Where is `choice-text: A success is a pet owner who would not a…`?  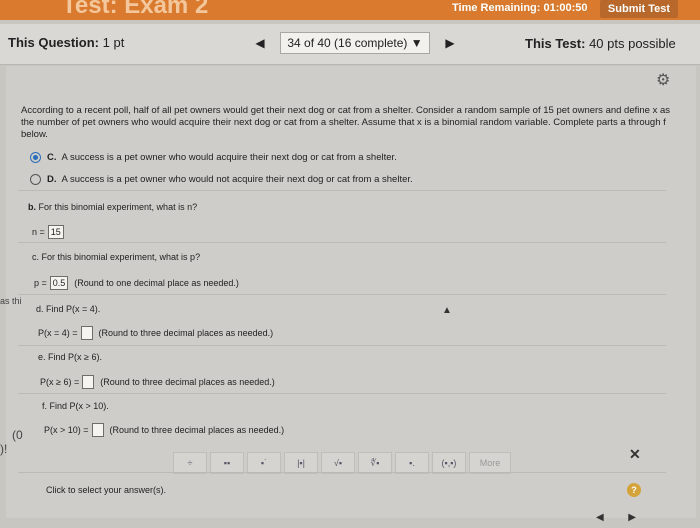 choice-text: A success is a pet owner who would not a… is located at coordinates (237, 179).